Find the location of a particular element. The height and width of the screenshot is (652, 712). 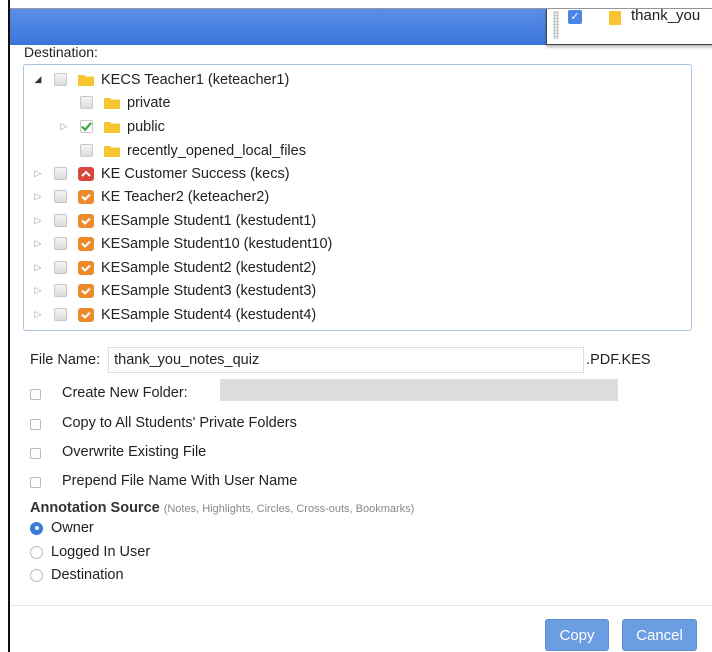

tree-node-keteacher1: ◢ KECS Teacher1 (keteacher1) is located at coordinates (161, 79).